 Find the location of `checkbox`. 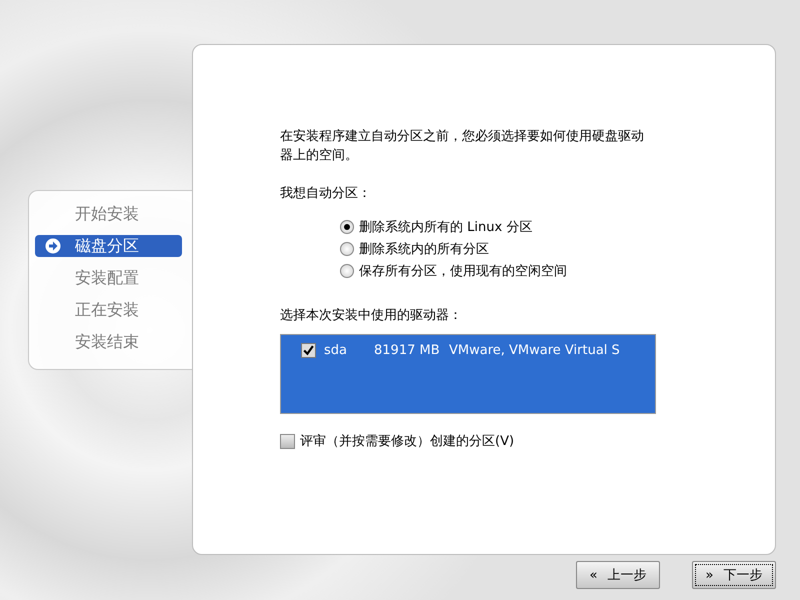

checkbox is located at coordinates (308, 350).